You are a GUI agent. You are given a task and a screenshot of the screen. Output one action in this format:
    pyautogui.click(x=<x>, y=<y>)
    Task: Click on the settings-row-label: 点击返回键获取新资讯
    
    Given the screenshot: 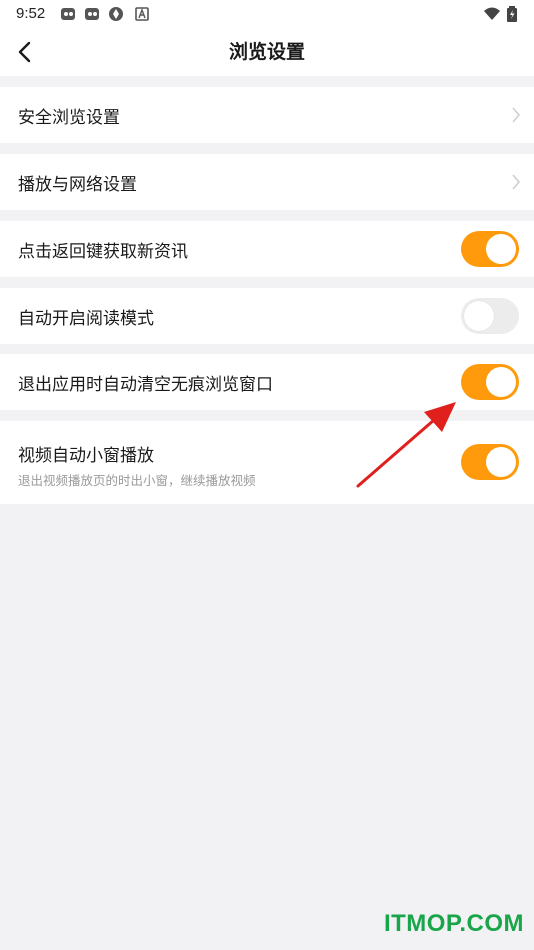 What is the action you would take?
    pyautogui.click(x=103, y=252)
    